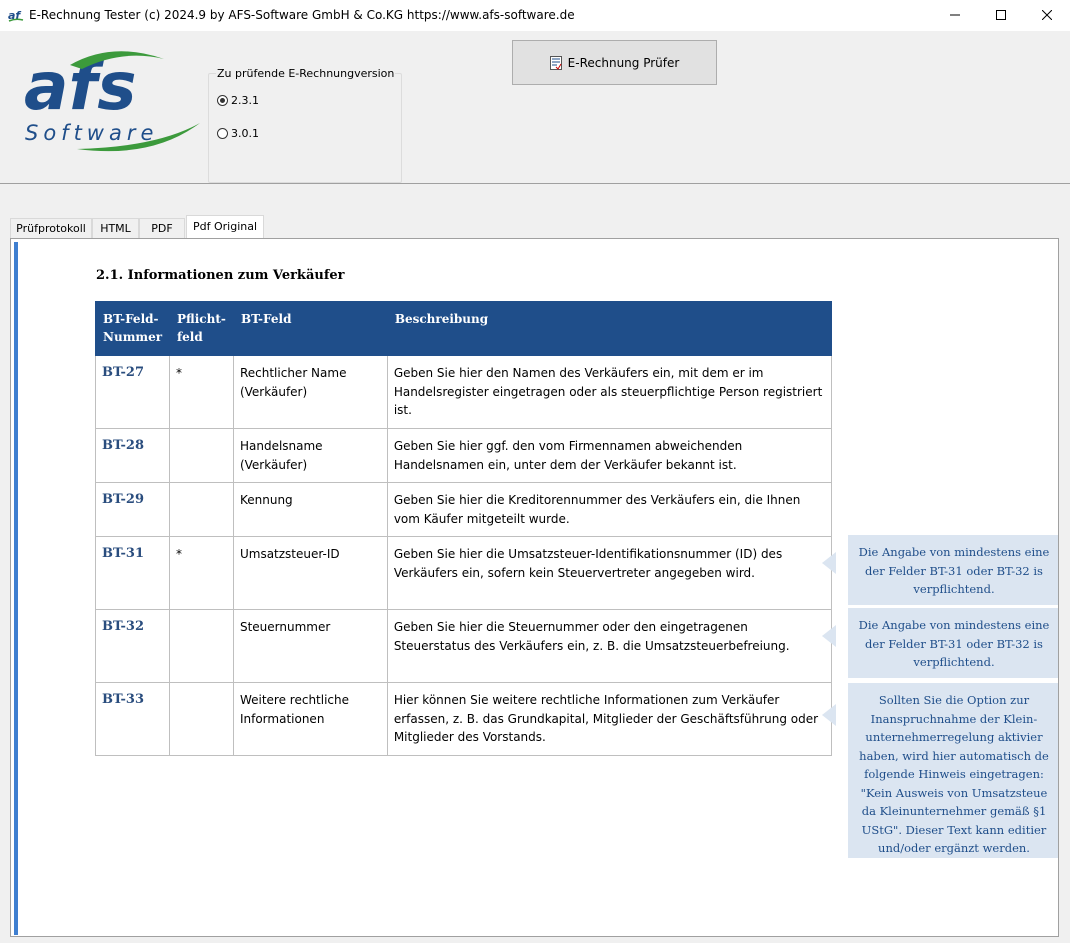 The width and height of the screenshot is (1070, 943). I want to click on row-code: BT-29, so click(132, 509).